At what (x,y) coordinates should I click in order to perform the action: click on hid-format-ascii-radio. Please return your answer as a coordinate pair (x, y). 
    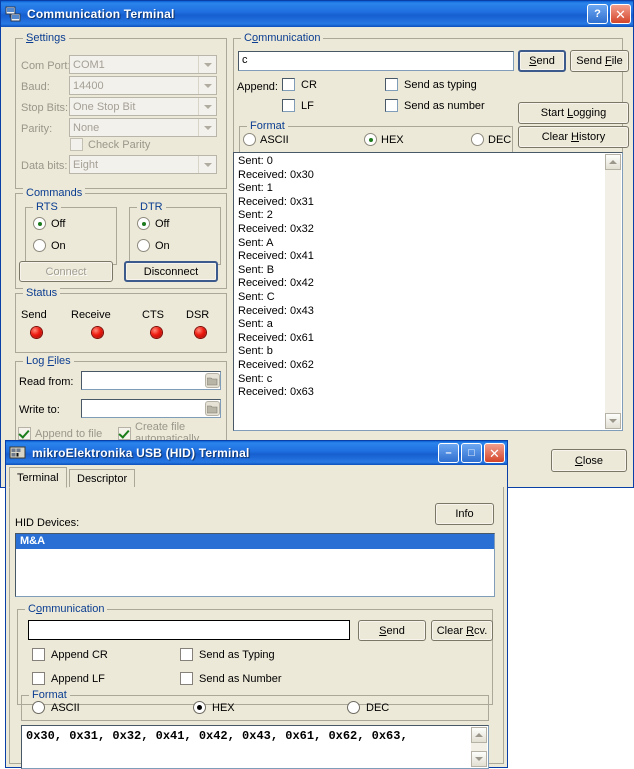
    Looking at the image, I should click on (38, 707).